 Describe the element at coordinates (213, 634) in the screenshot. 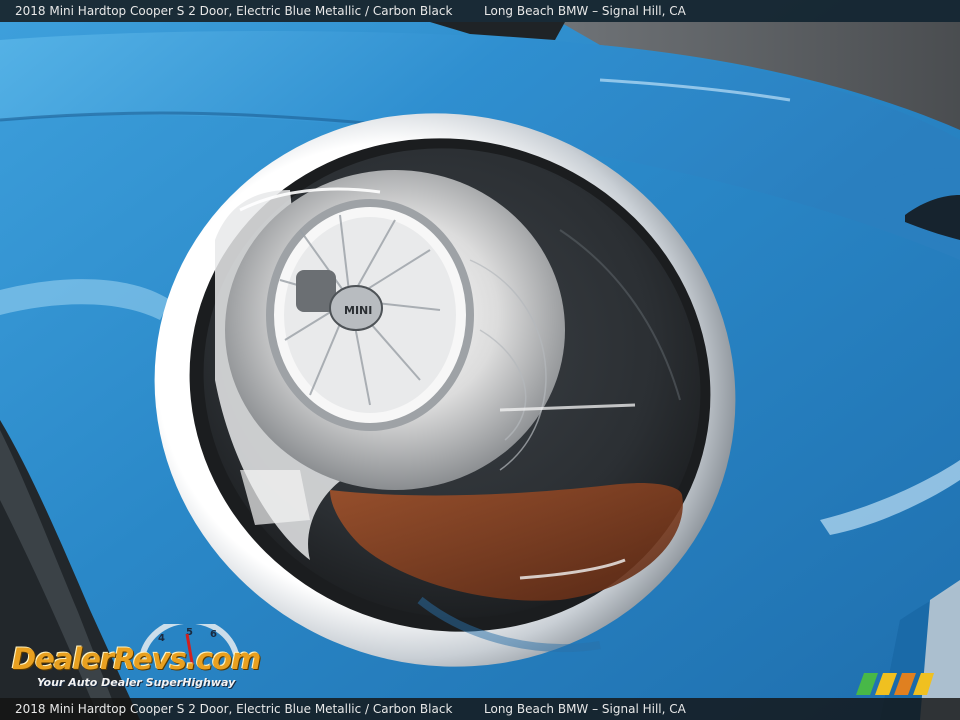

I see `gauge-number: 6` at that location.